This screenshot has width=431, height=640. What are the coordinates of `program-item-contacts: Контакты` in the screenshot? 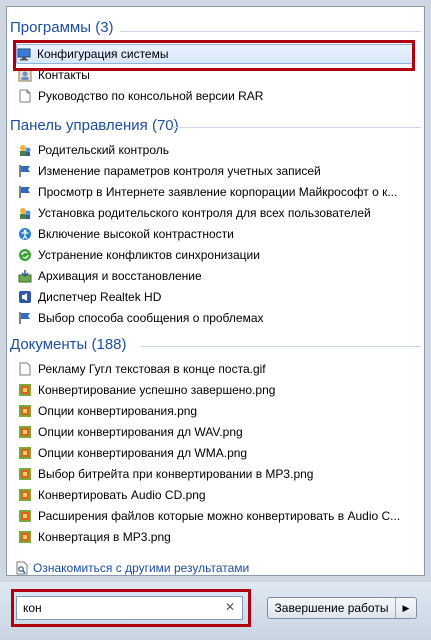 It's located at (219, 75).